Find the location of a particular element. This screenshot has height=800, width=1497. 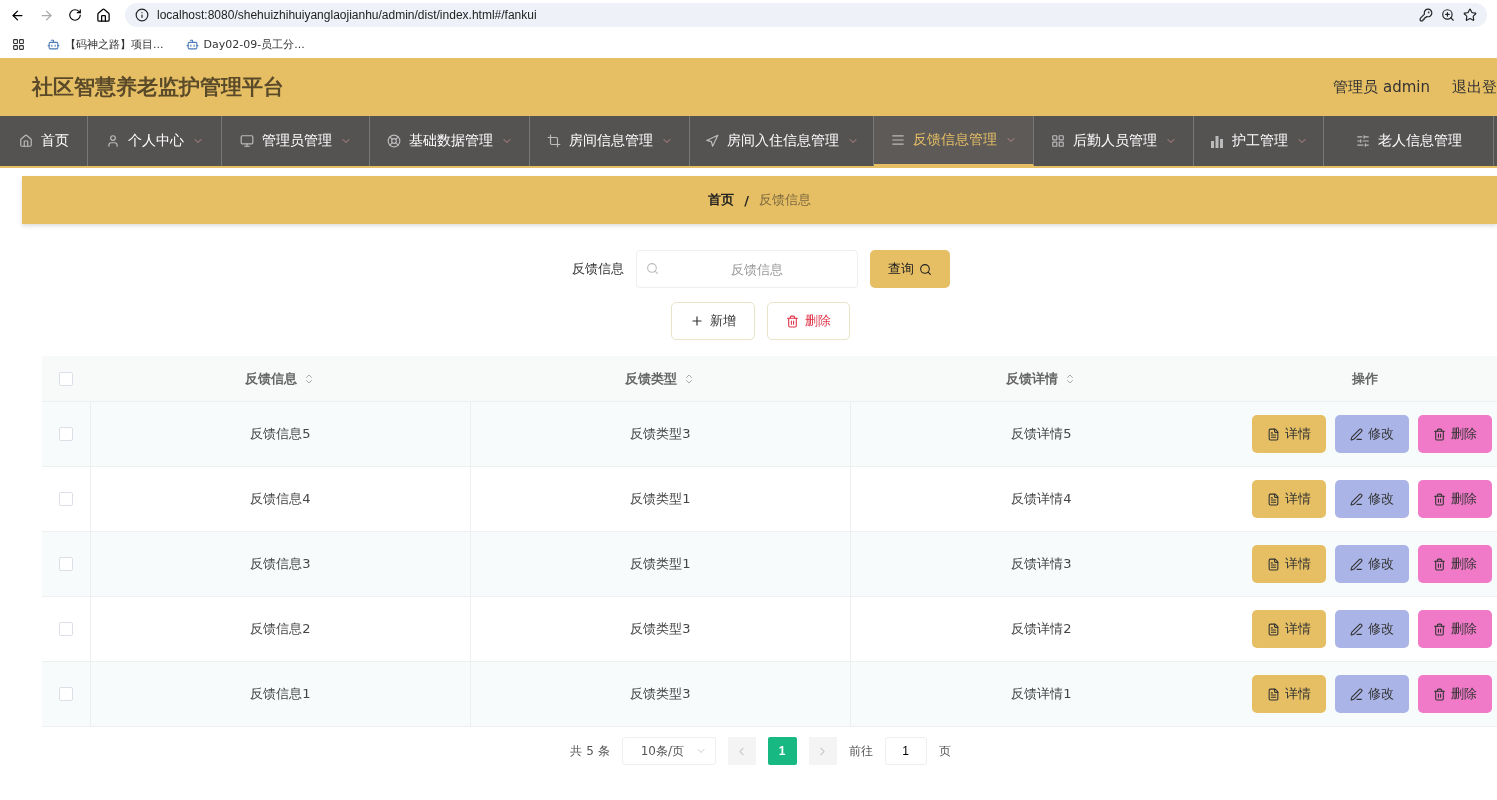

add-button: 新增 is located at coordinates (713, 321).